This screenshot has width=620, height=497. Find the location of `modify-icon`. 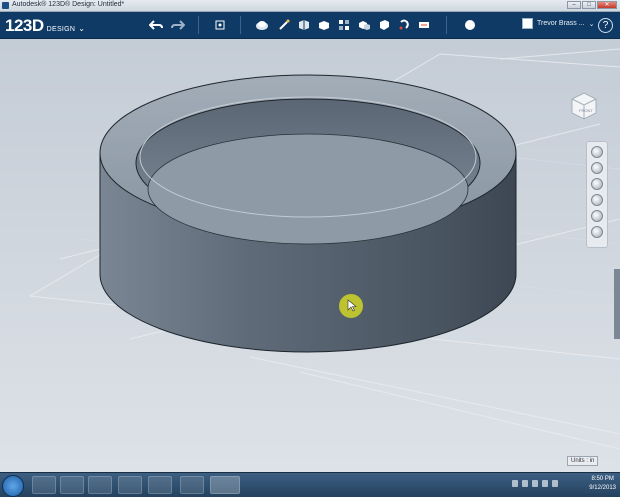

modify-icon is located at coordinates (324, 25).